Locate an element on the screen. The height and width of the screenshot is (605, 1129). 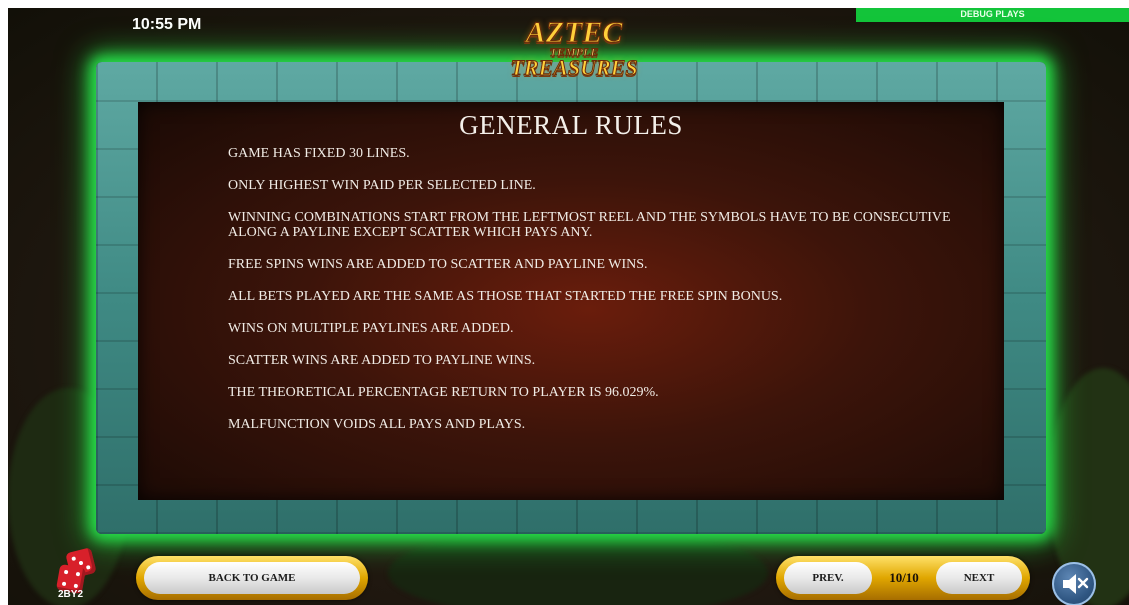
rule-item: Wins on multiple paylines are added. is located at coordinates (371, 328).